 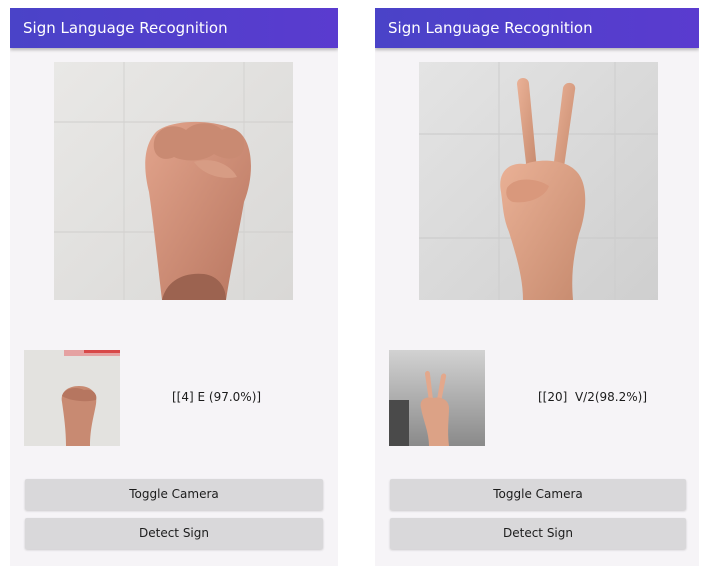 I want to click on hand-sign-v-photo, so click(x=538, y=181).